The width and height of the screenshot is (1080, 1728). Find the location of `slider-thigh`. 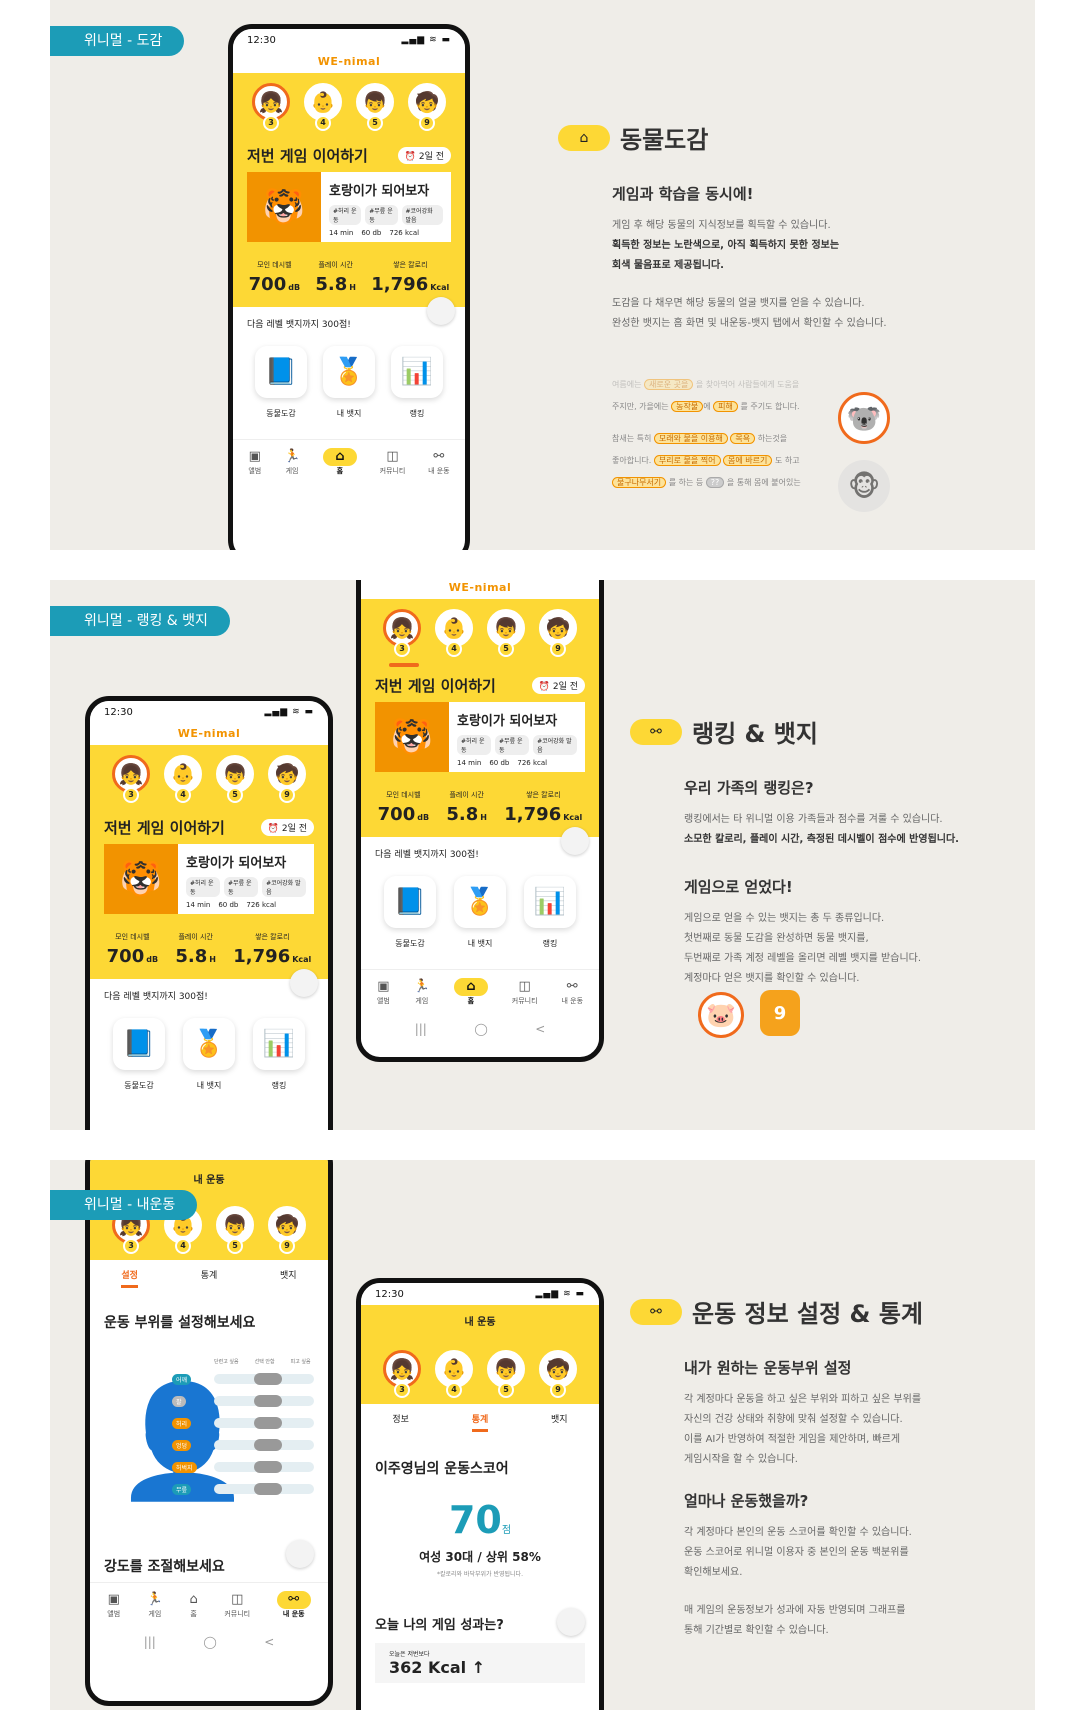

slider-thigh is located at coordinates (264, 1467).